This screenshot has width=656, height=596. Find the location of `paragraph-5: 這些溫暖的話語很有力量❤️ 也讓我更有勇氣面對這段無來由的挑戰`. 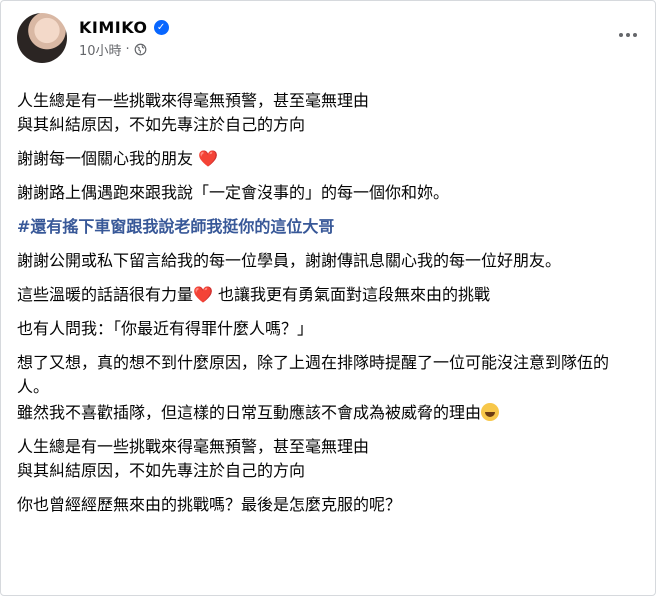

paragraph-5: 這些溫暖的話語很有力量❤️ 也讓我更有勇氣面對這段無來由的挑戰 is located at coordinates (327, 295).